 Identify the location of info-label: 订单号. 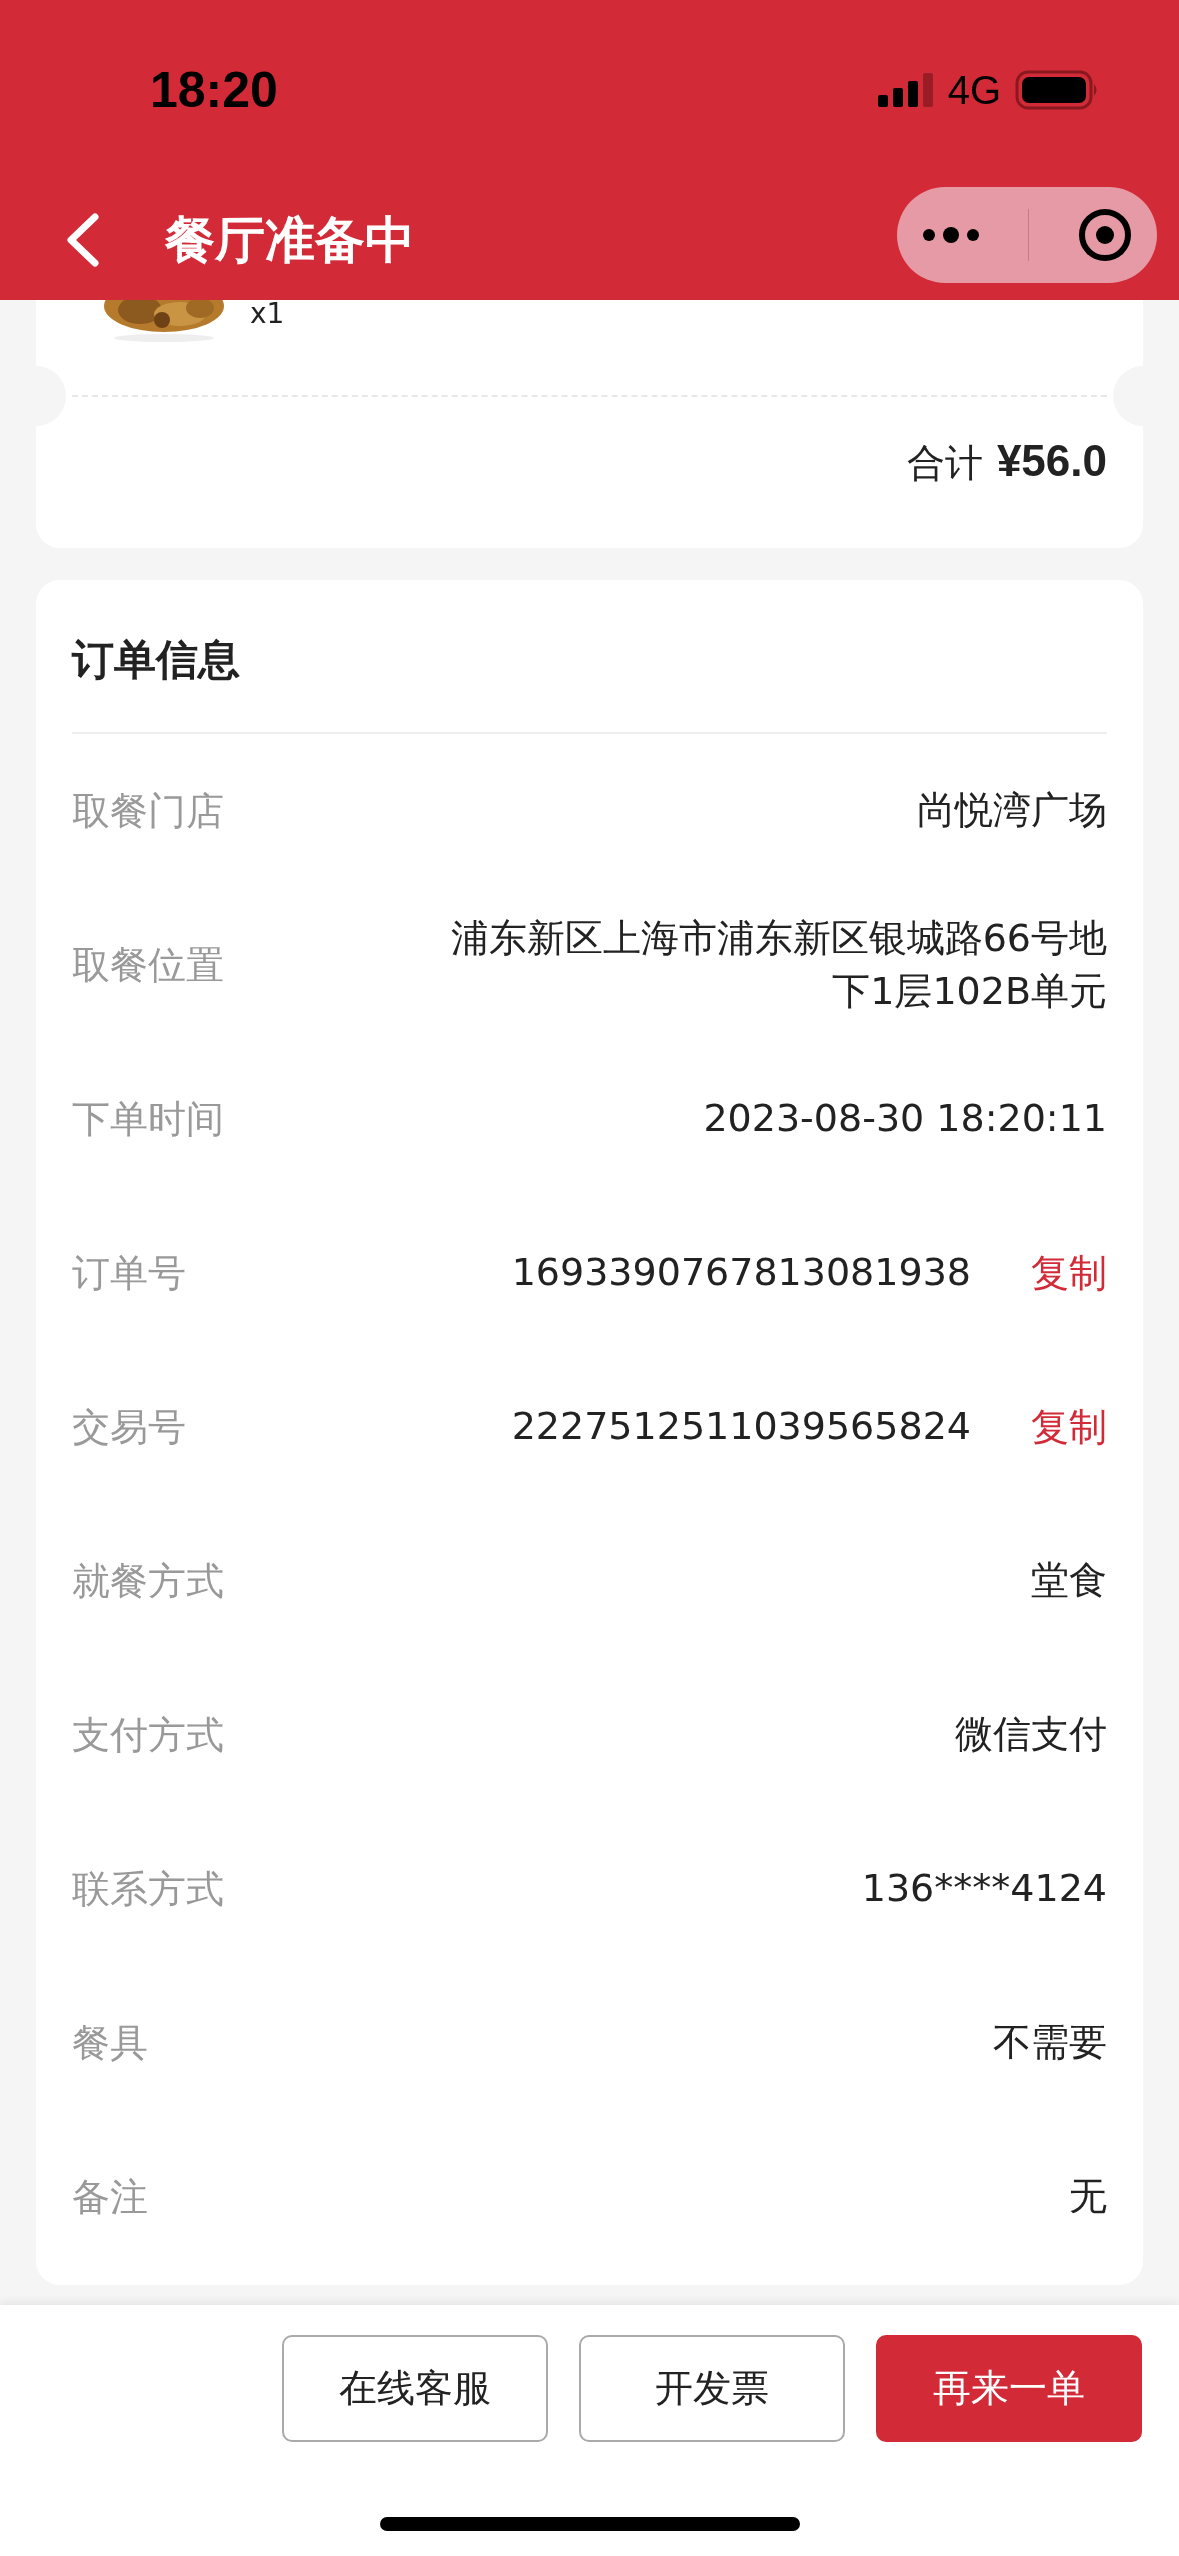
(129, 1273).